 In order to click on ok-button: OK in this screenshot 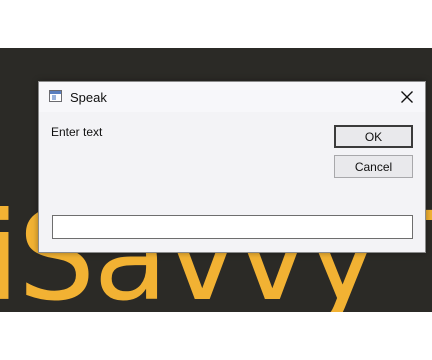, I will do `click(373, 136)`.